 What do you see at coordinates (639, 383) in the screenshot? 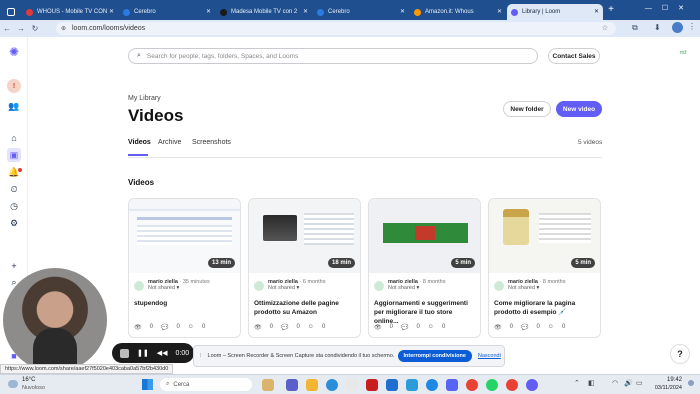
I see `battery-icon: ▭` at bounding box center [639, 383].